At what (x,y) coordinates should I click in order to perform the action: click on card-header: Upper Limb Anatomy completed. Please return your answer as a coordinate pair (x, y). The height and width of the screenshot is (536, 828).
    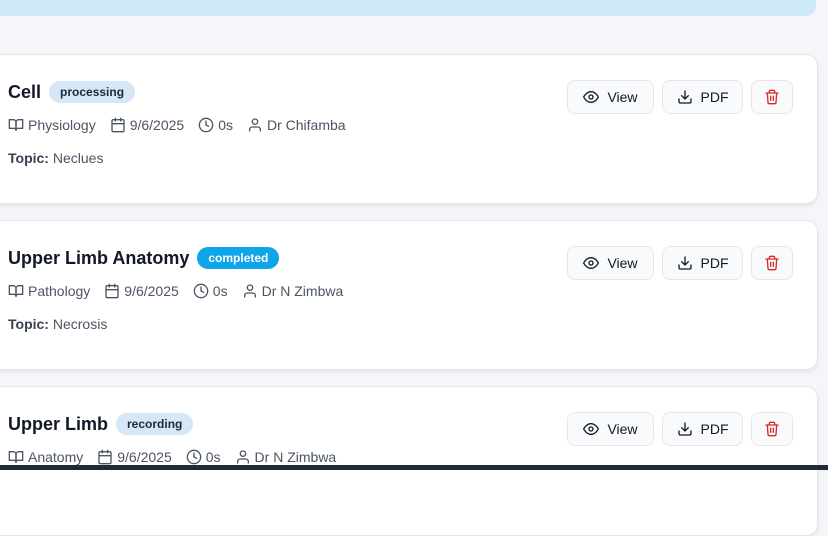
    Looking at the image, I should click on (144, 258).